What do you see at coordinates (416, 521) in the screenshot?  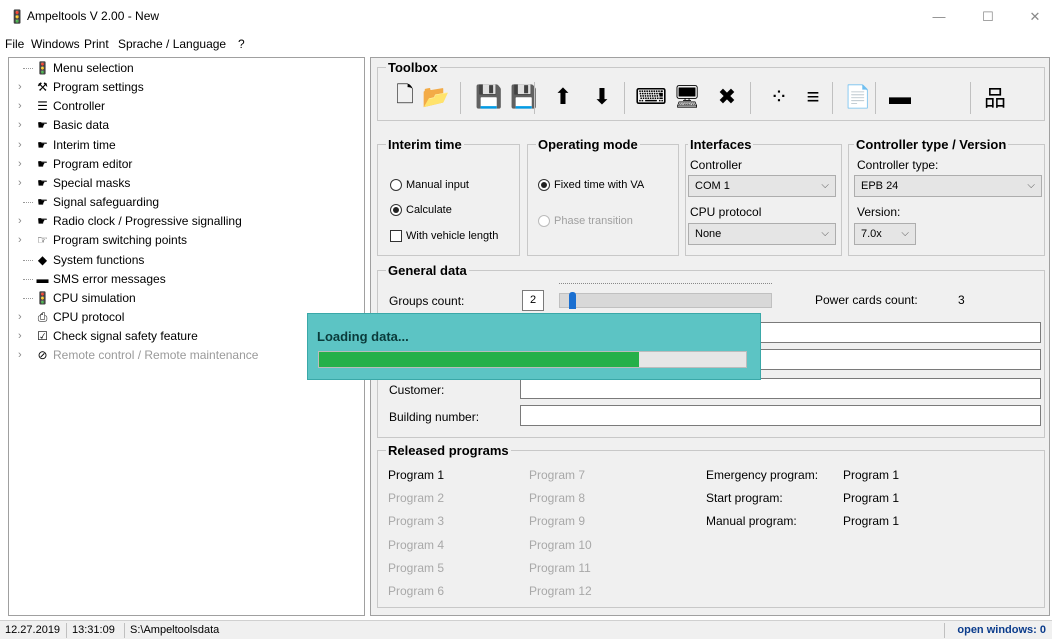 I see `program-item: Program 3` at bounding box center [416, 521].